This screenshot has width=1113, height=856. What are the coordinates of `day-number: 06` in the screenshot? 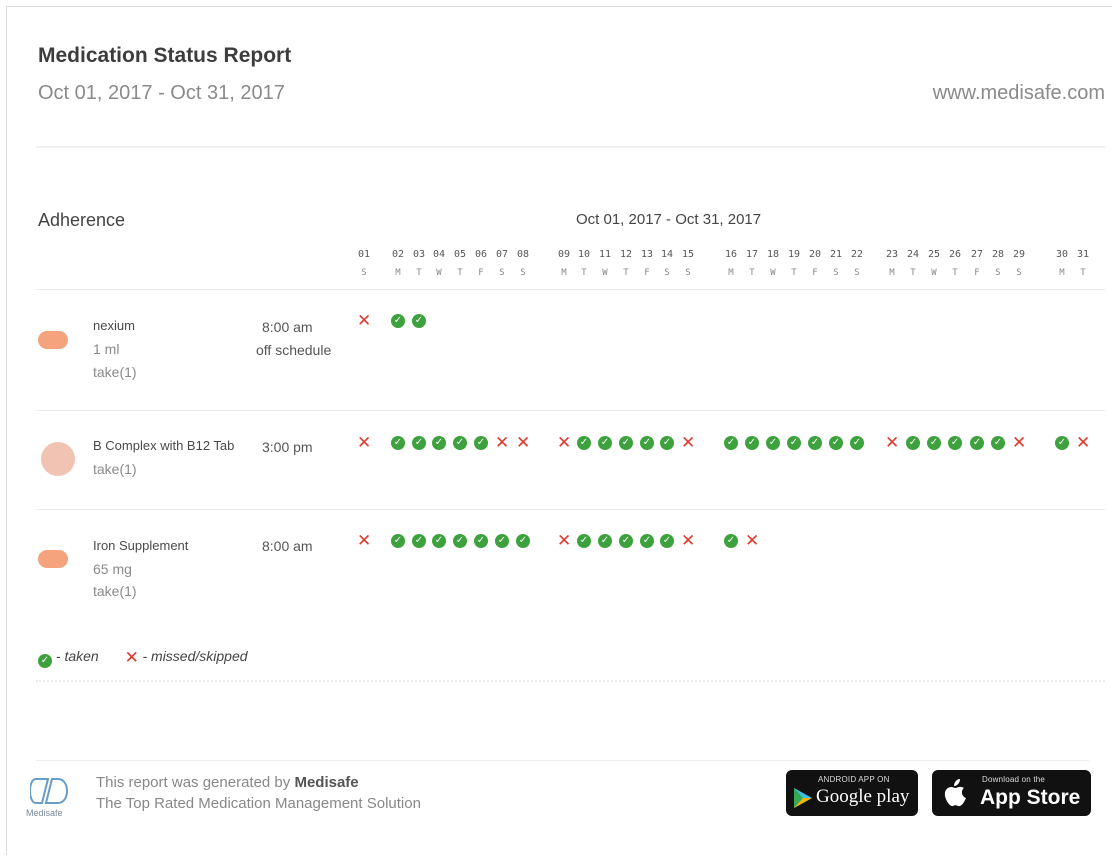 It's located at (481, 254).